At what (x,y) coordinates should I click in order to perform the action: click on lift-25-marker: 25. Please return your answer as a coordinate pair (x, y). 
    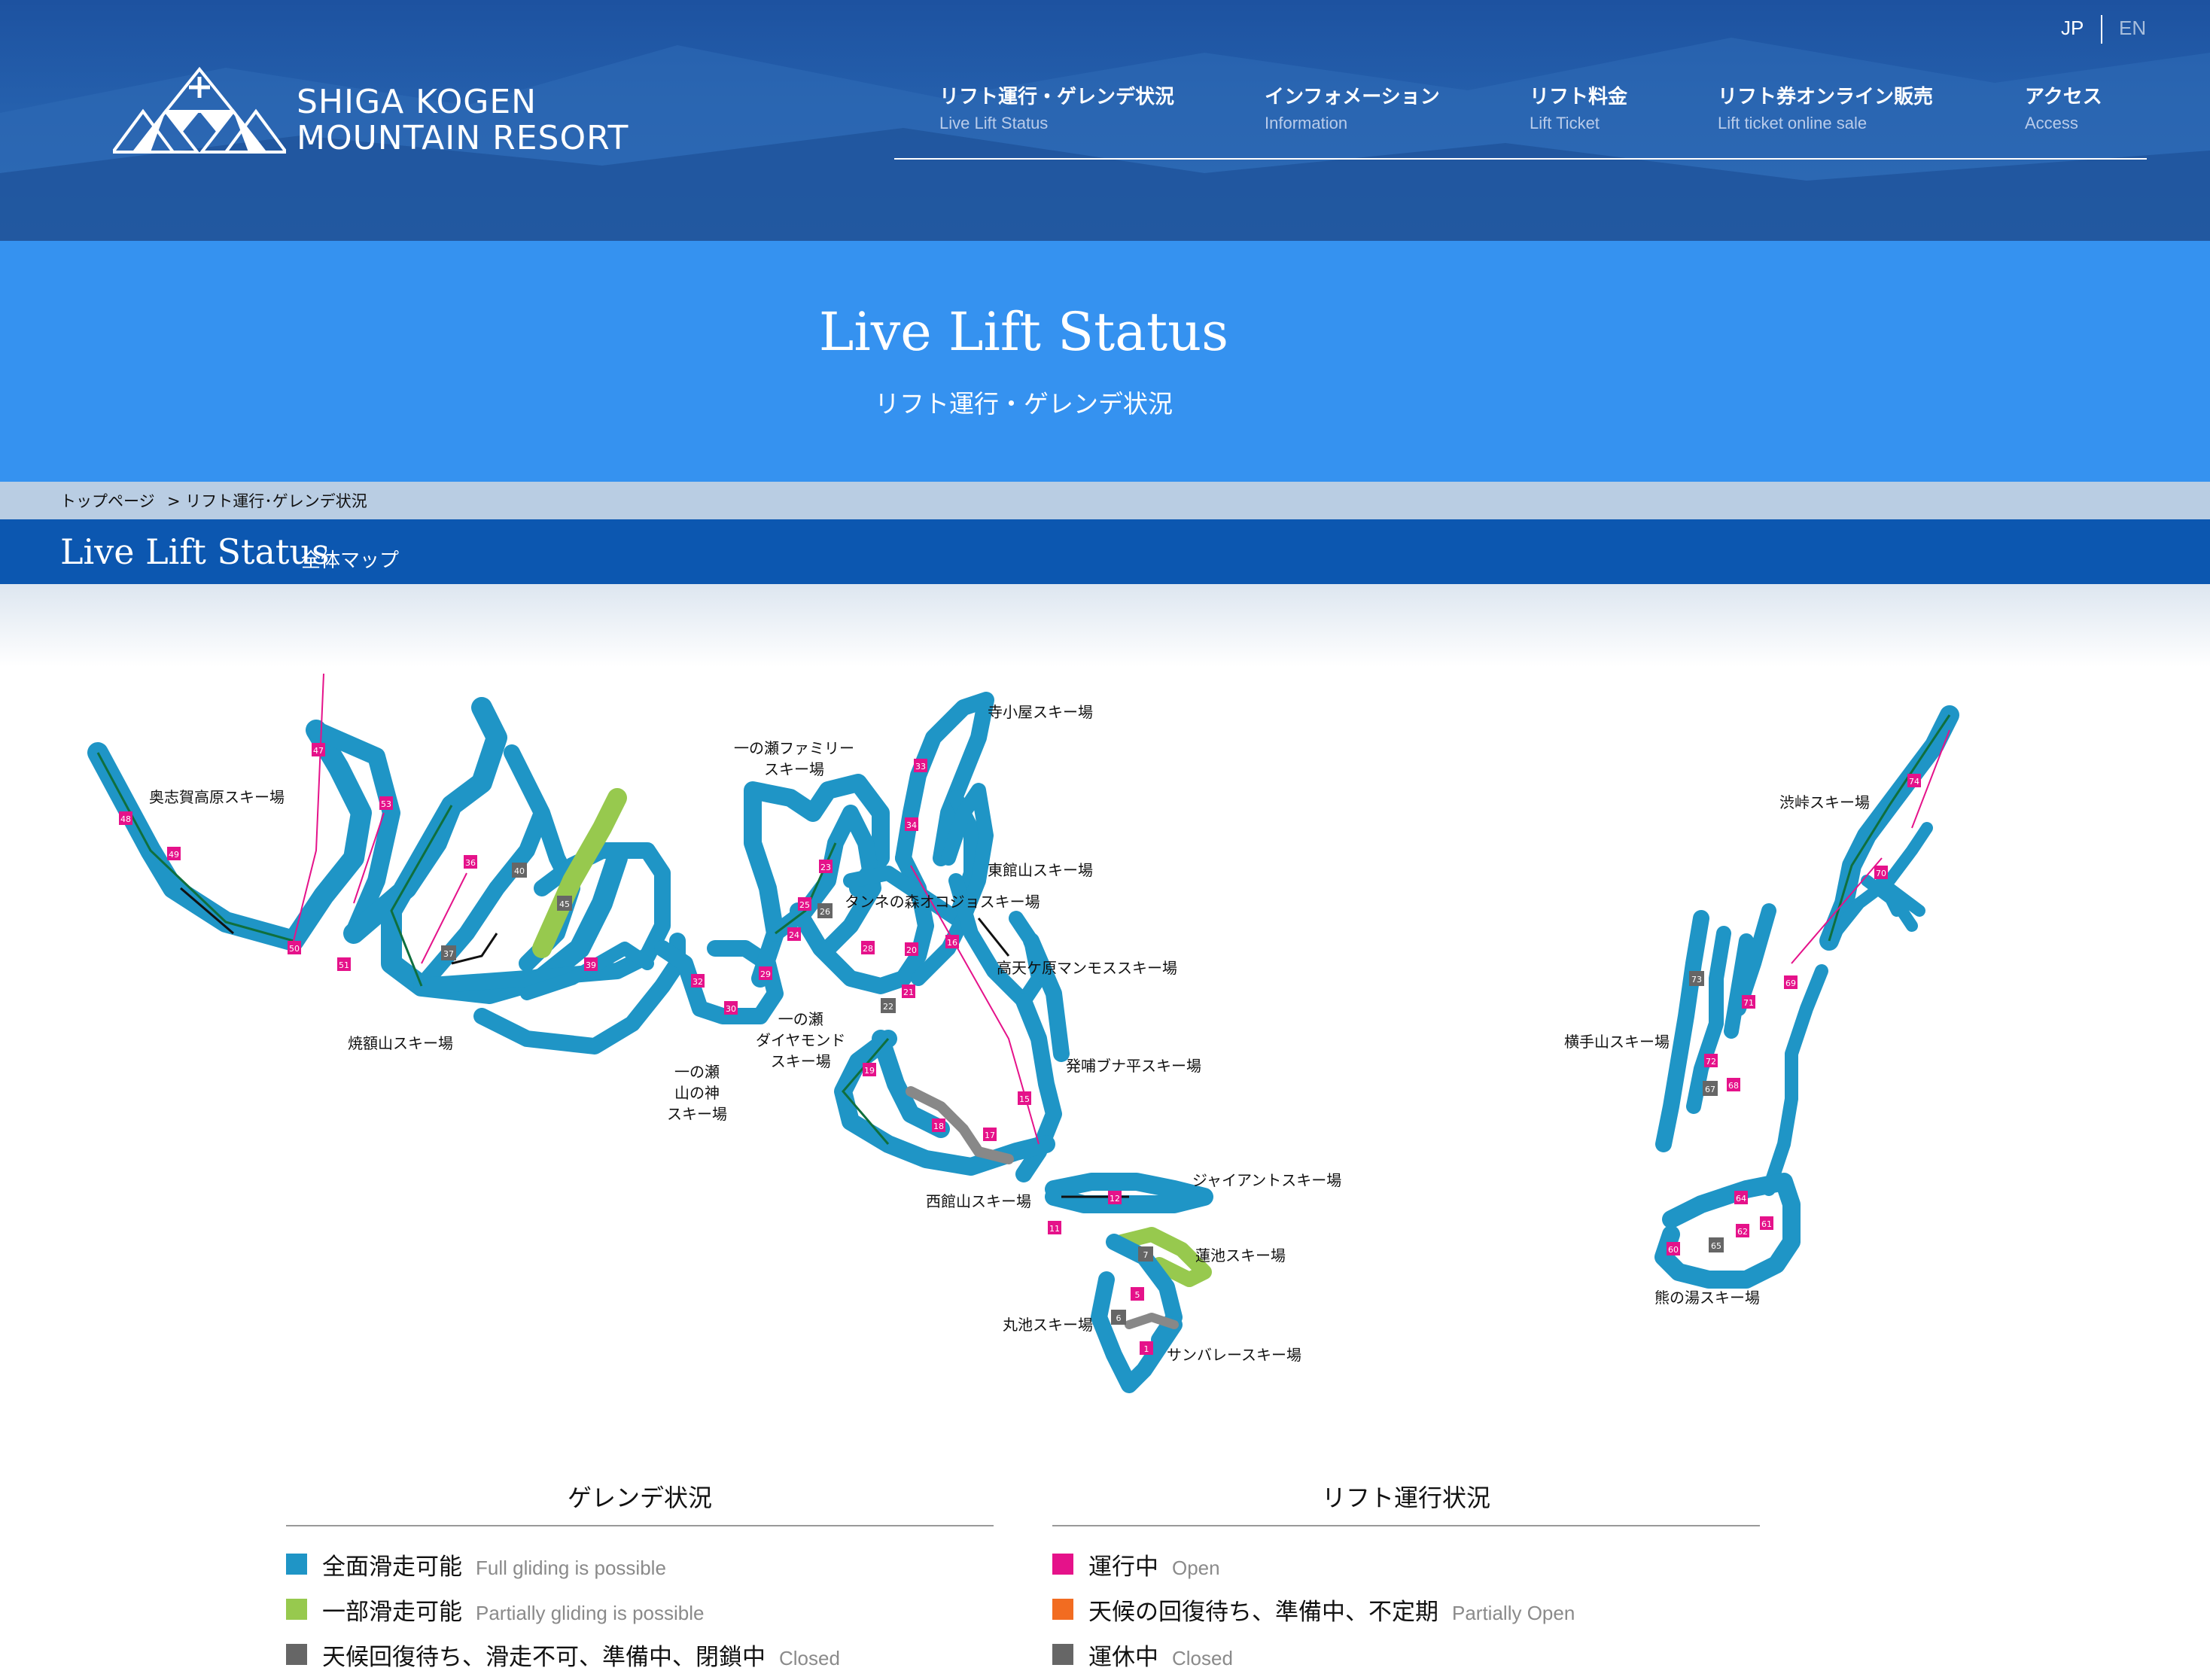
    Looking at the image, I should click on (804, 904).